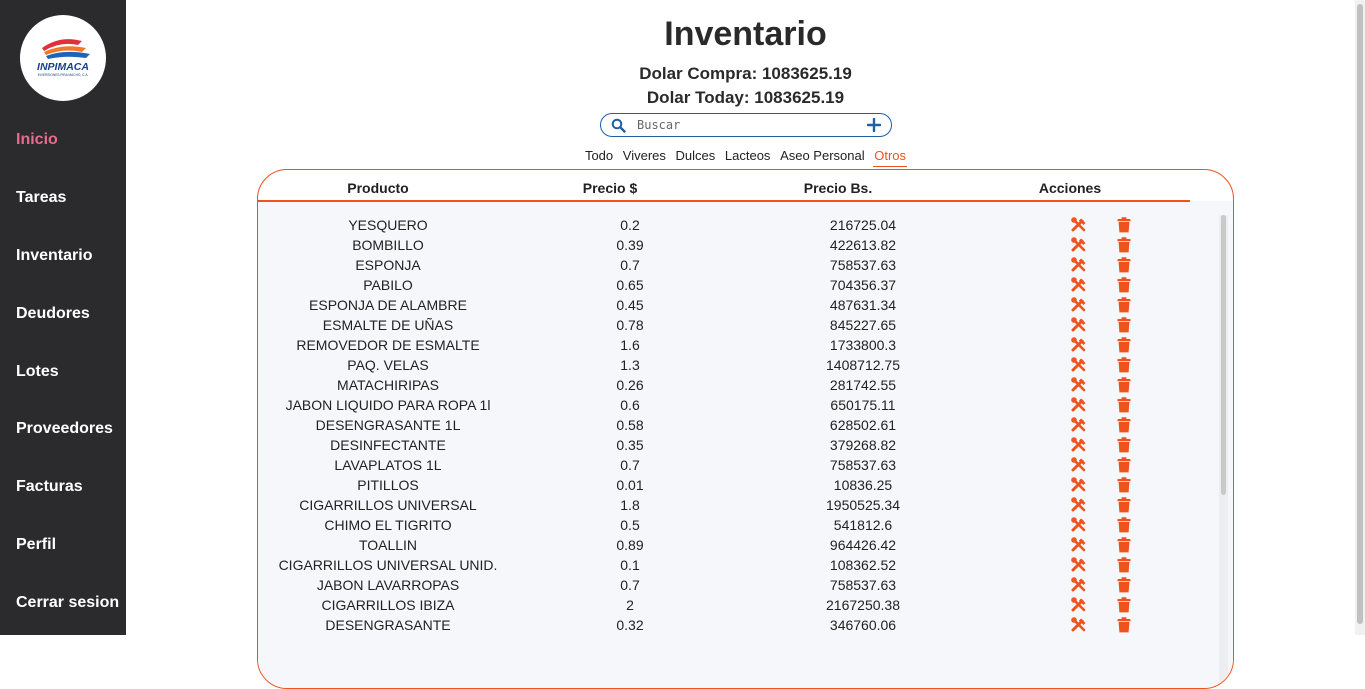 The width and height of the screenshot is (1365, 689). Describe the element at coordinates (863, 625) in the screenshot. I see `price-bs: 346760.06` at that location.